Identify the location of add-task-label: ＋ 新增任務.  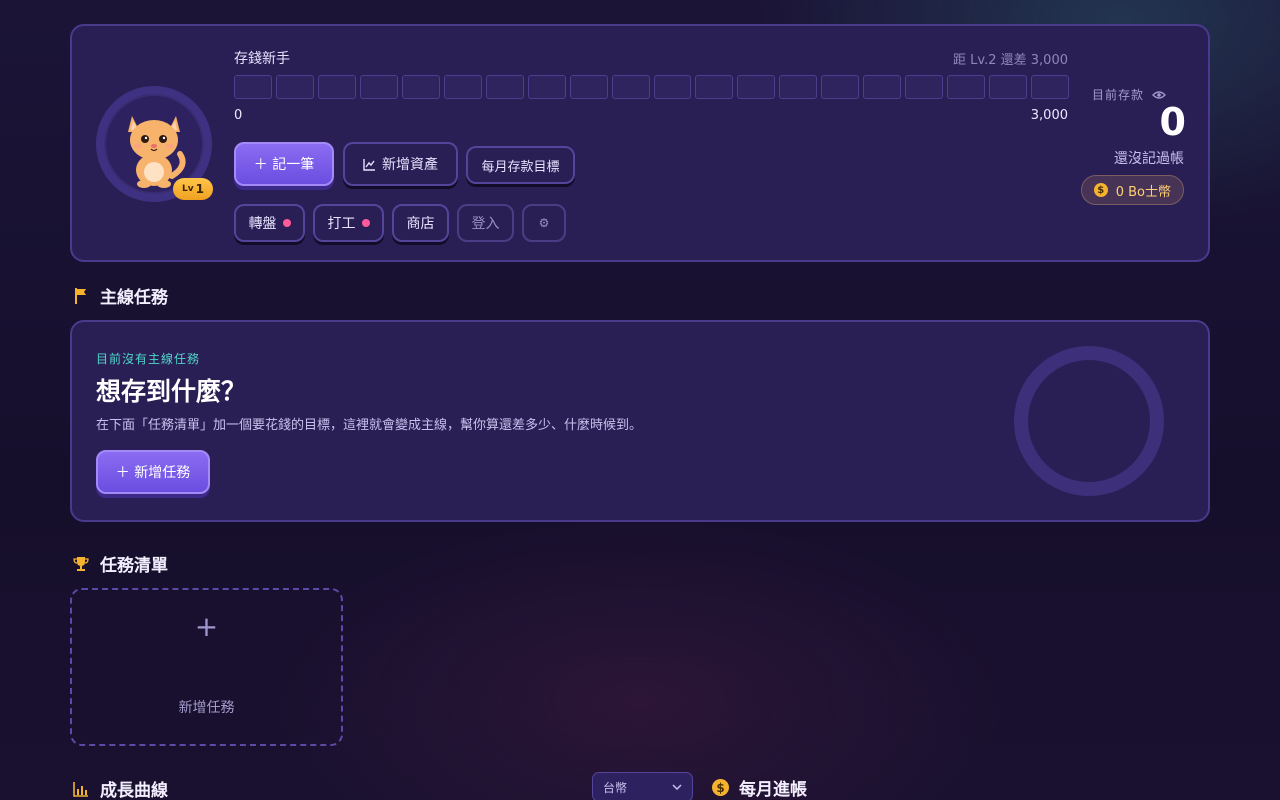
(153, 473).